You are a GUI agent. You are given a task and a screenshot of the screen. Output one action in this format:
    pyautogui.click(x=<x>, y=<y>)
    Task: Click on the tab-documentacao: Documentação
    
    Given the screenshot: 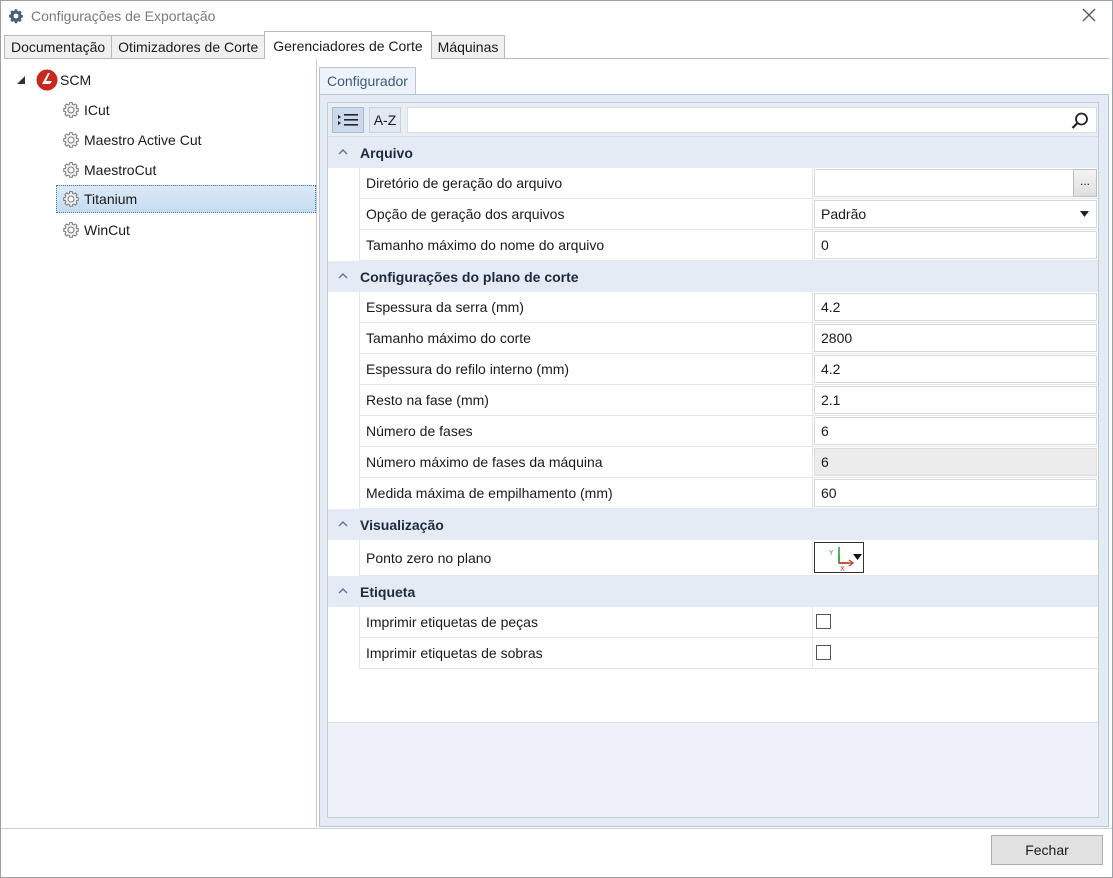 What is the action you would take?
    pyautogui.click(x=58, y=47)
    